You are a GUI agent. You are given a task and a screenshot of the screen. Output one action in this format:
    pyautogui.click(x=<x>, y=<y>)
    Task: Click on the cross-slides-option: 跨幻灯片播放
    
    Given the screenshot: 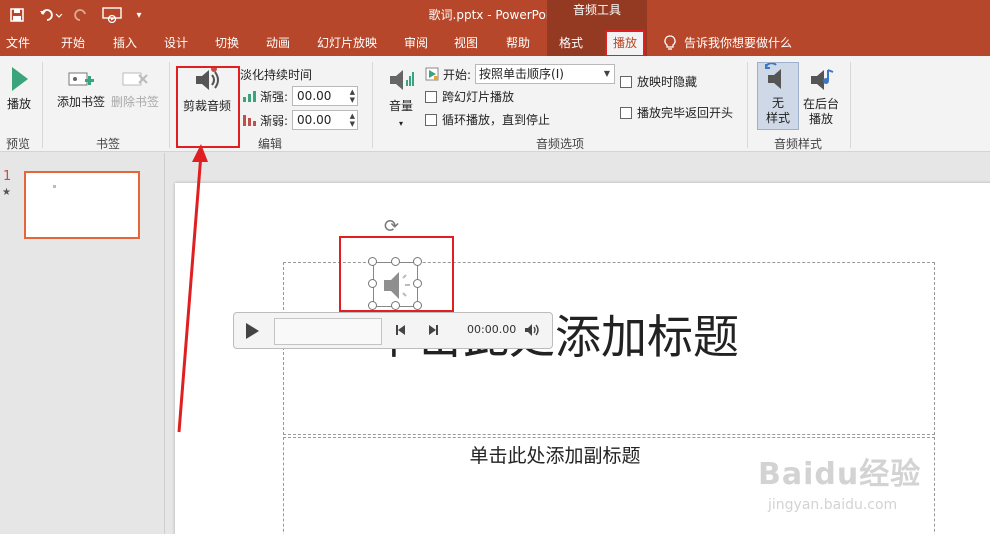 What is the action you would take?
    pyautogui.click(x=469, y=96)
    